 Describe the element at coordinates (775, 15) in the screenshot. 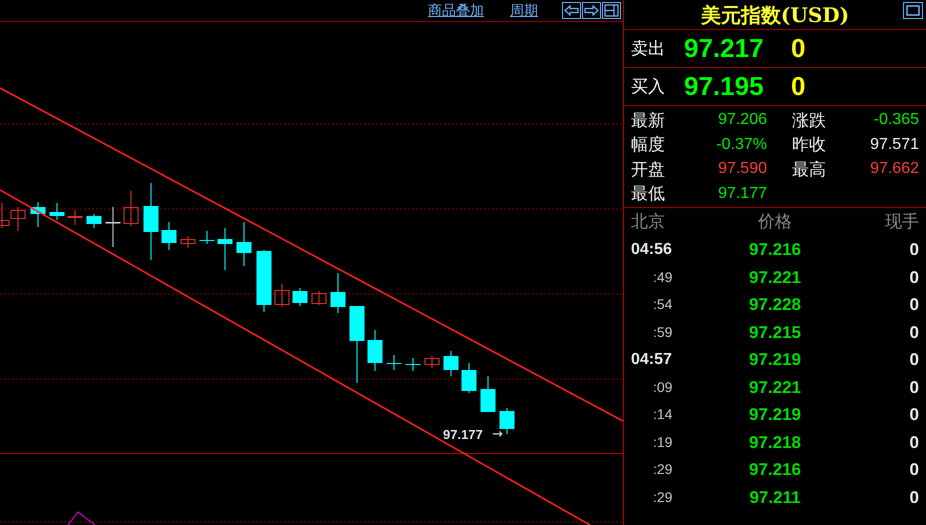

I see `instrument-title: 美元指数(USD)` at that location.